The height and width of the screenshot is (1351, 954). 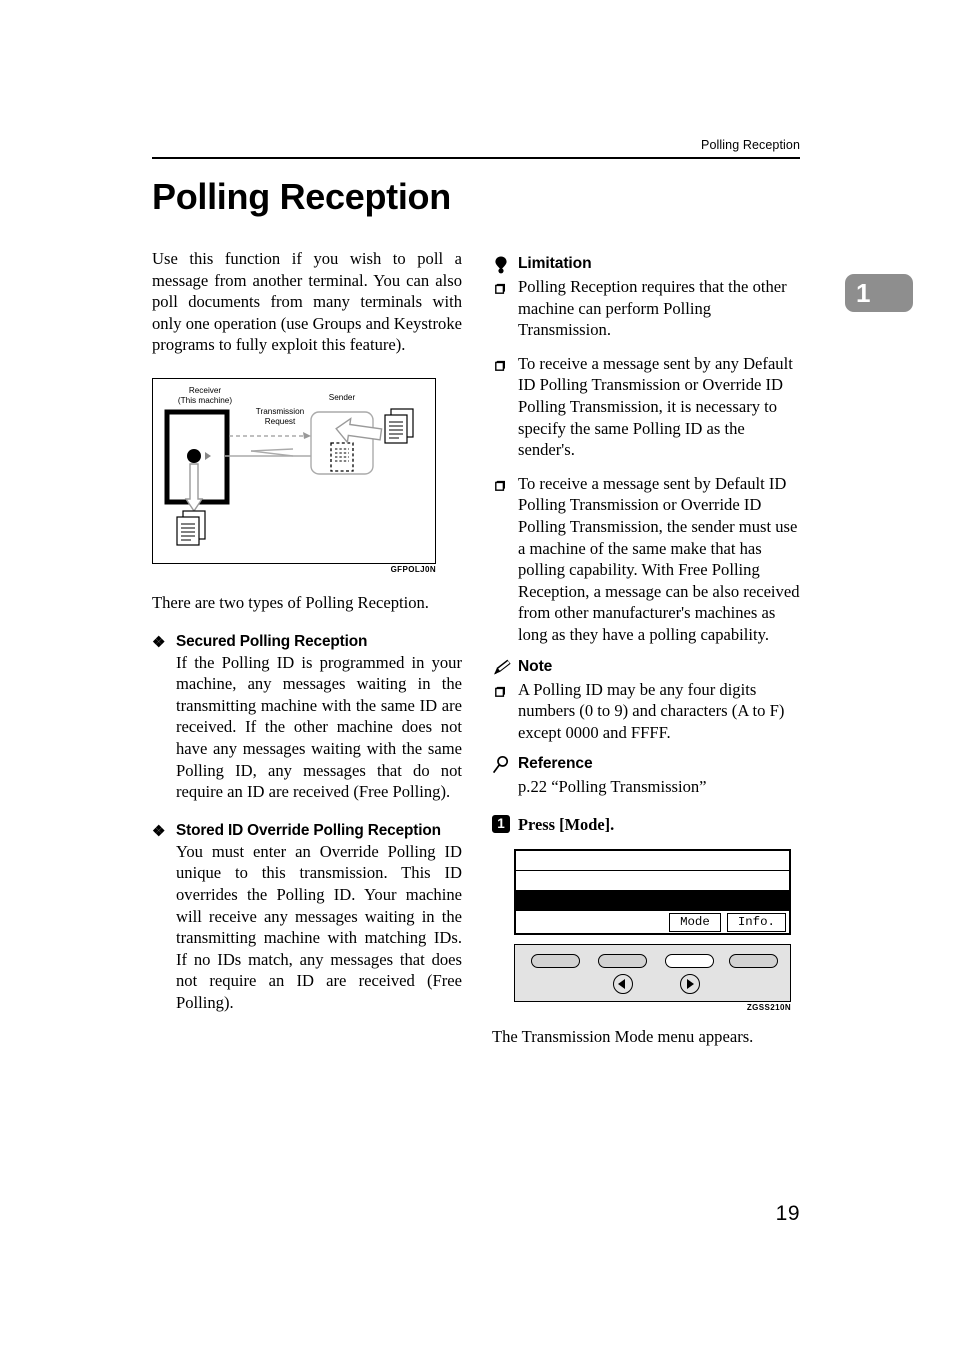 What do you see at coordinates (652, 972) in the screenshot?
I see `operation-panel` at bounding box center [652, 972].